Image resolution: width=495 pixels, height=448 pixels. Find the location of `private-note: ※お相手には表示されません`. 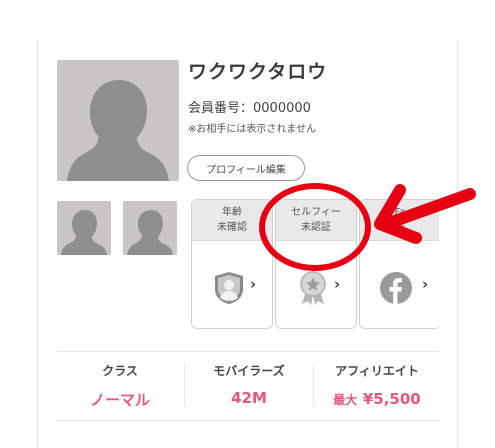

private-note: ※お相手には表示されません is located at coordinates (252, 129).